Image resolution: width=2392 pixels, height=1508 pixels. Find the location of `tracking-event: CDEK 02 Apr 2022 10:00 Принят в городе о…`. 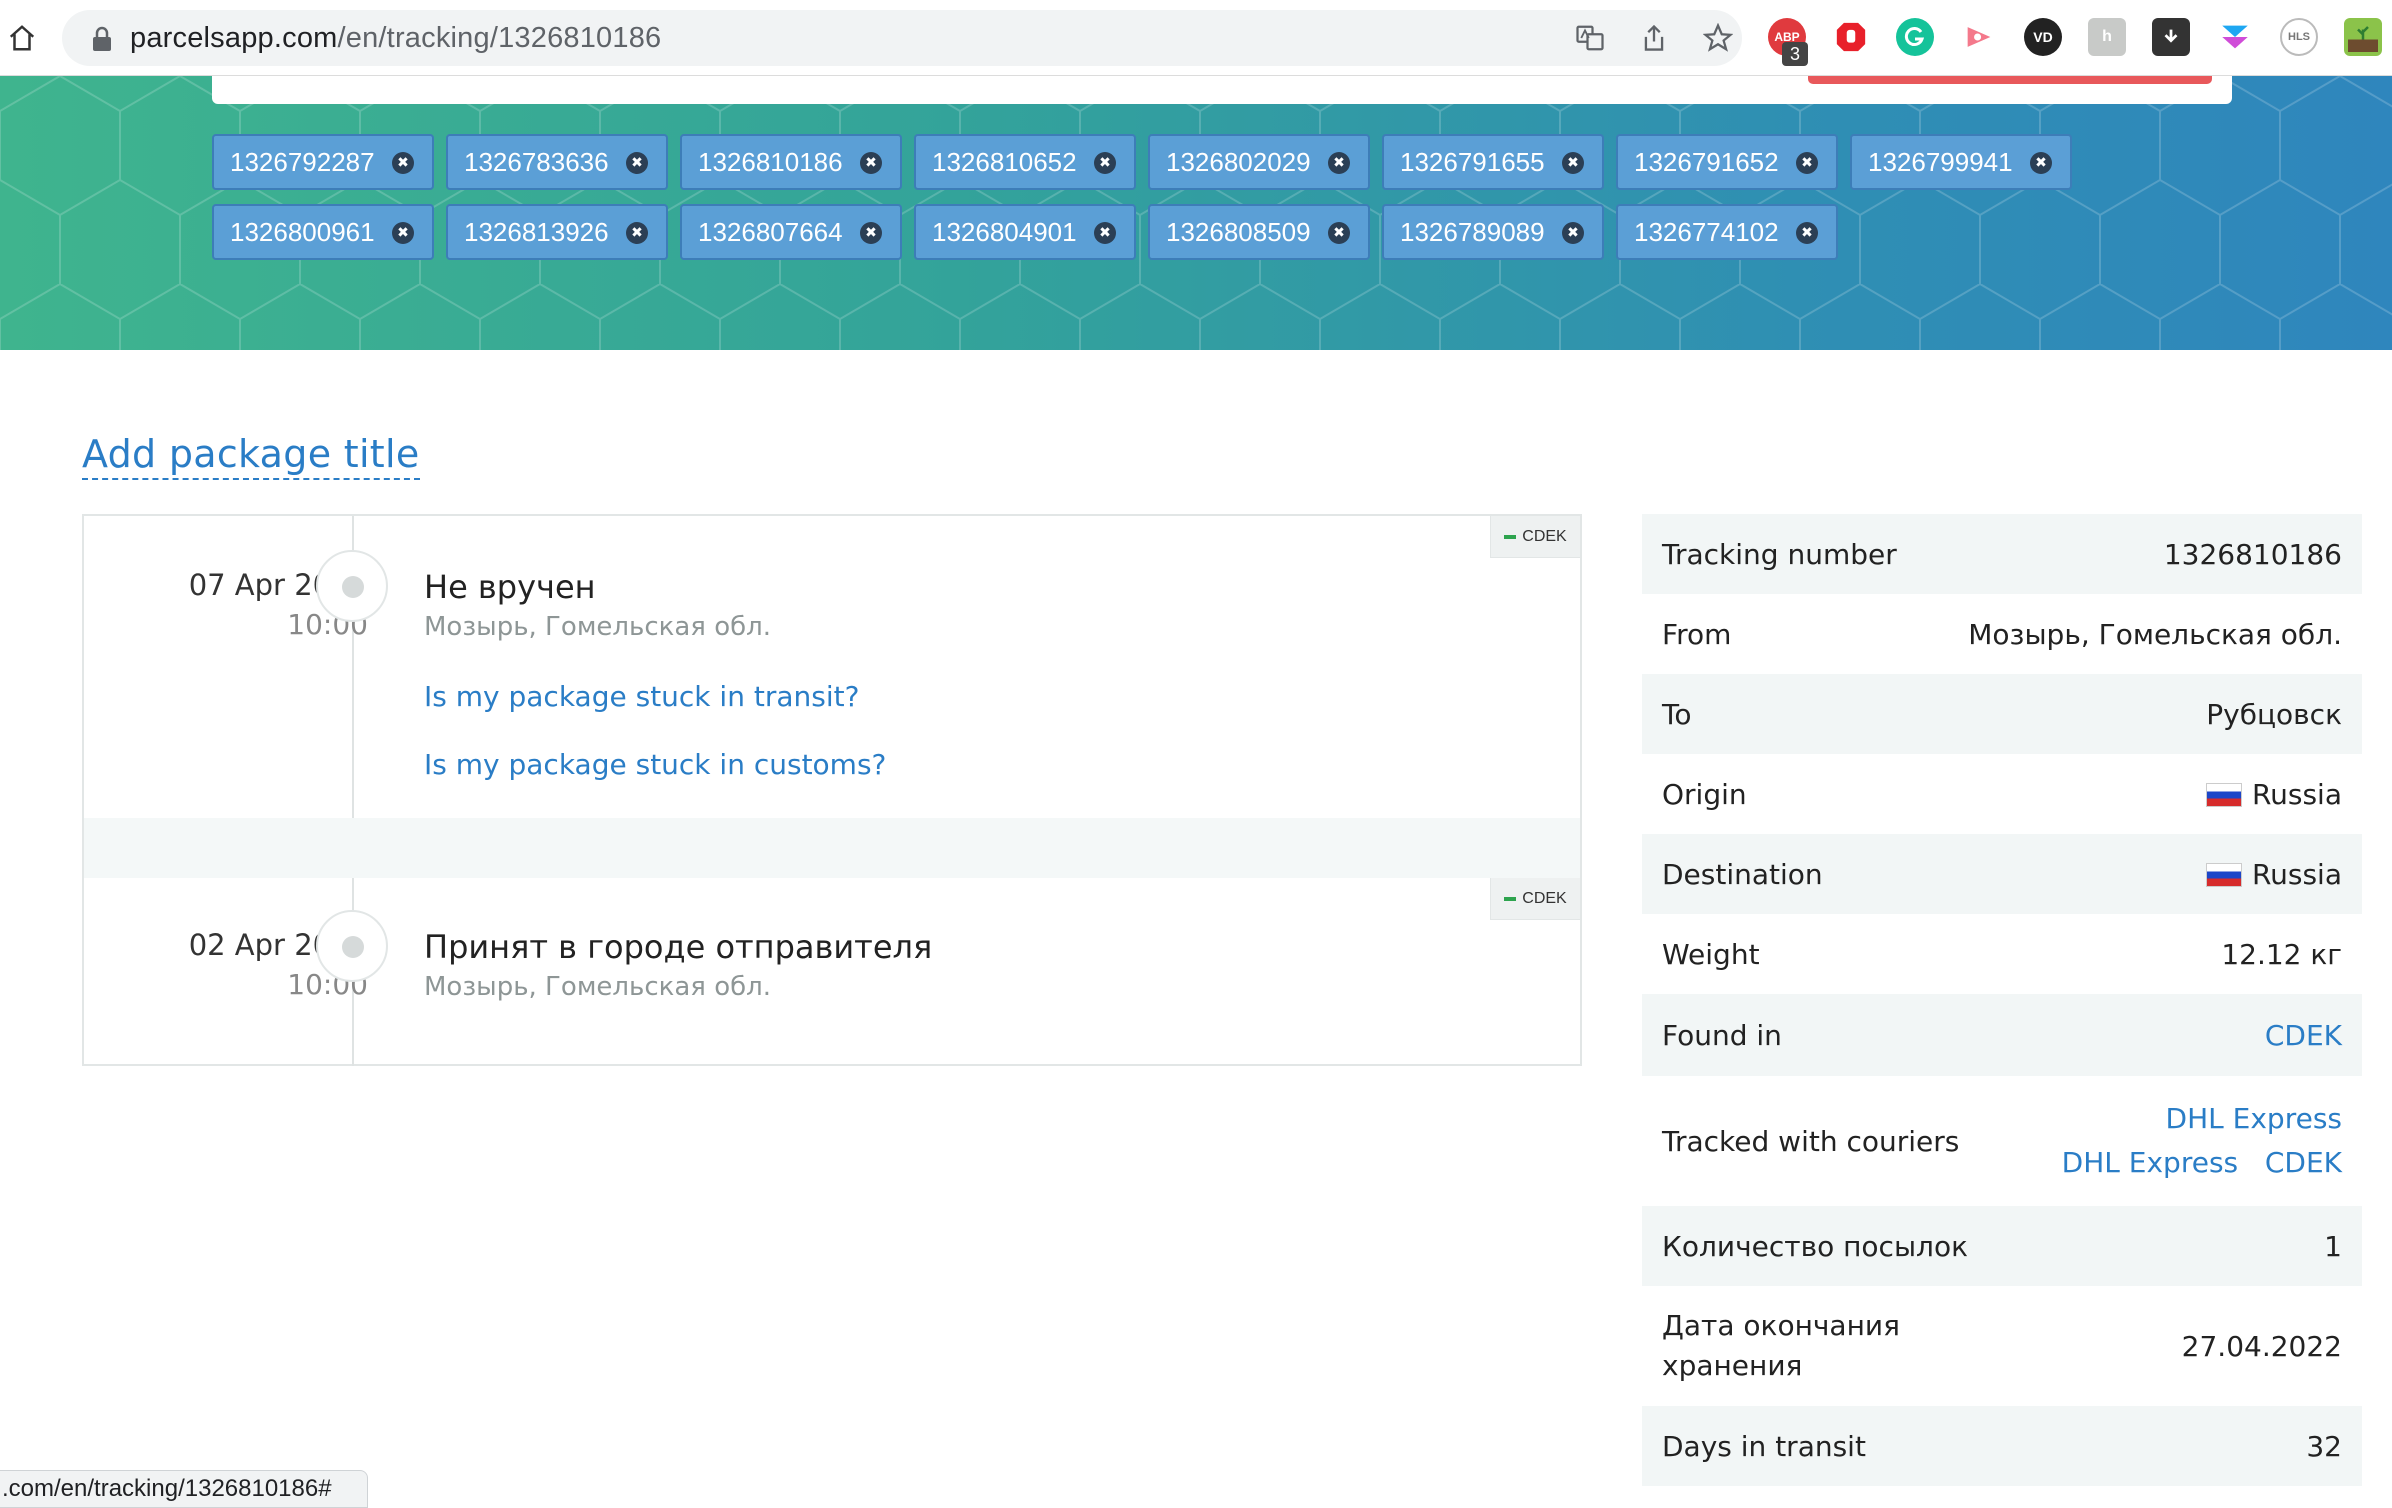

tracking-event: CDEK 02 Apr 2022 10:00 Принят в городе о… is located at coordinates (832, 972).